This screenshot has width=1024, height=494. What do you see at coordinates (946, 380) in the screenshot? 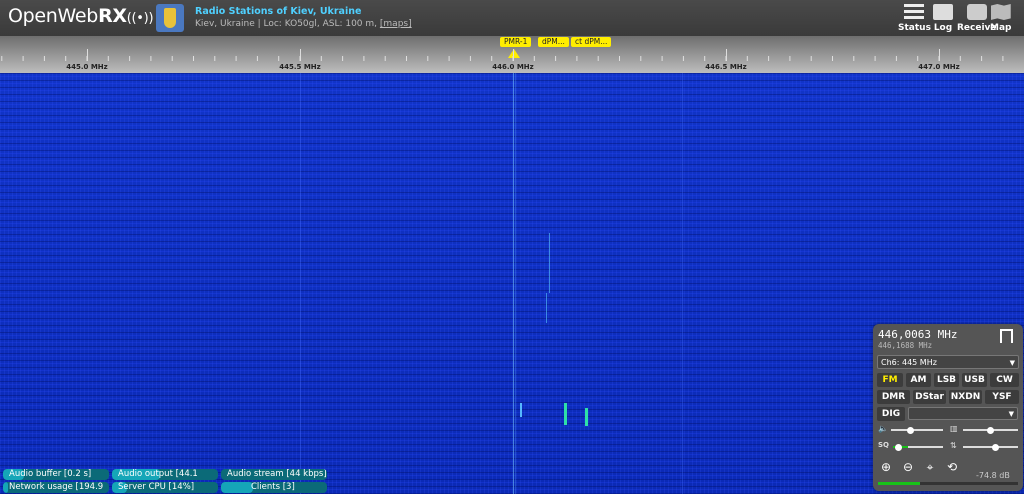
I see `mode-button-lsb: LSB` at bounding box center [946, 380].